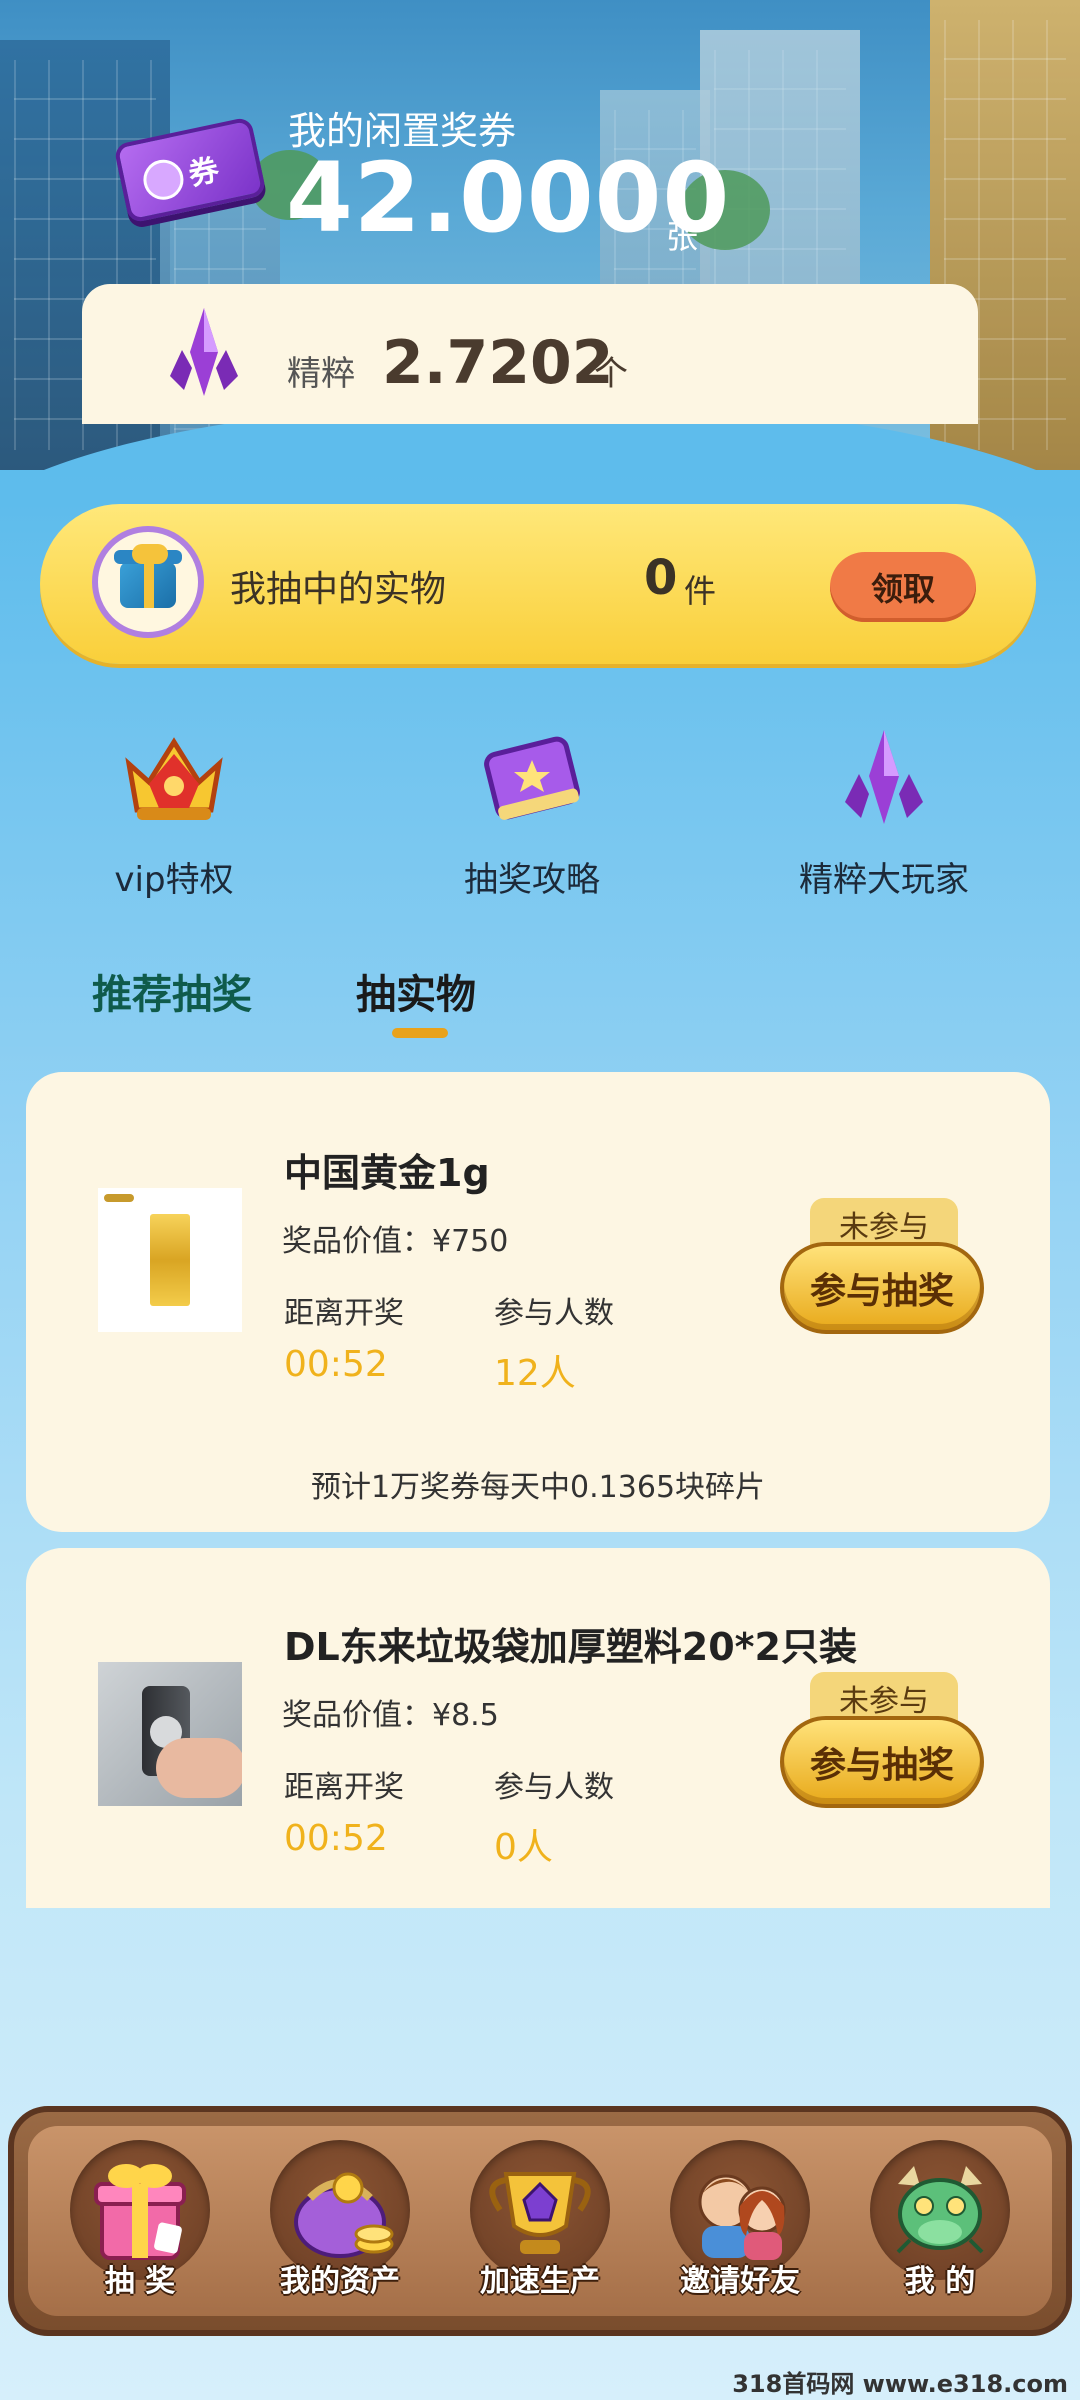 The height and width of the screenshot is (2400, 1080). What do you see at coordinates (740, 2281) in the screenshot?
I see `nav-label: 邀请好友` at bounding box center [740, 2281].